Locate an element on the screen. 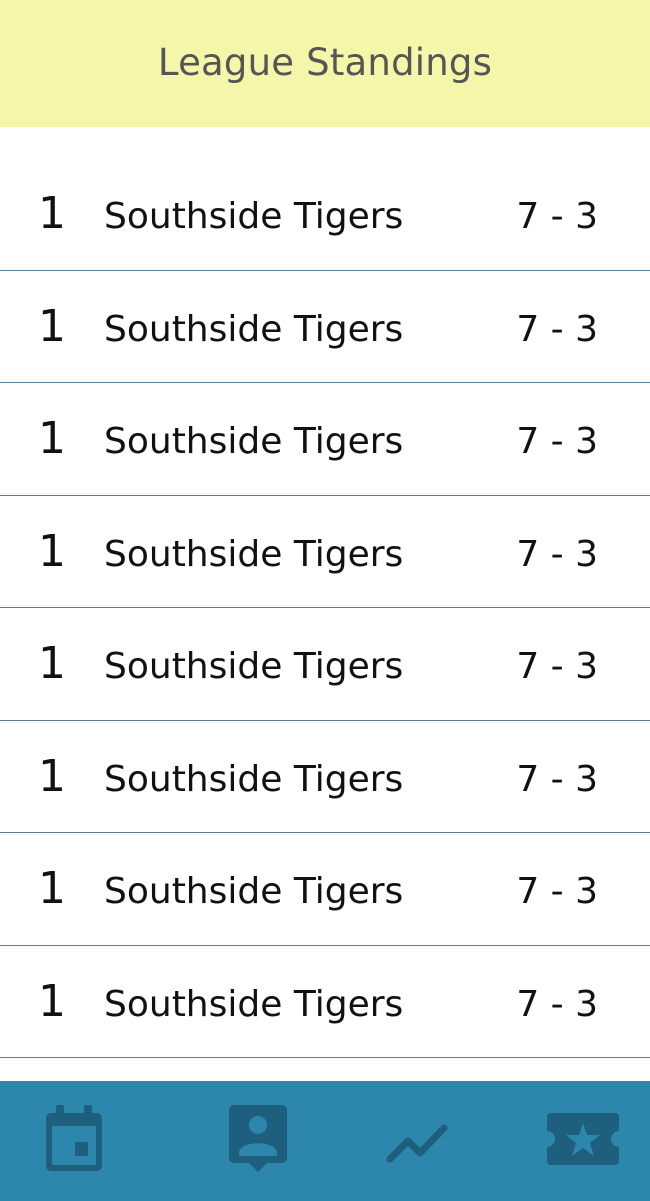 The image size is (650, 1201). tab-stats is located at coordinates (419, 1139).